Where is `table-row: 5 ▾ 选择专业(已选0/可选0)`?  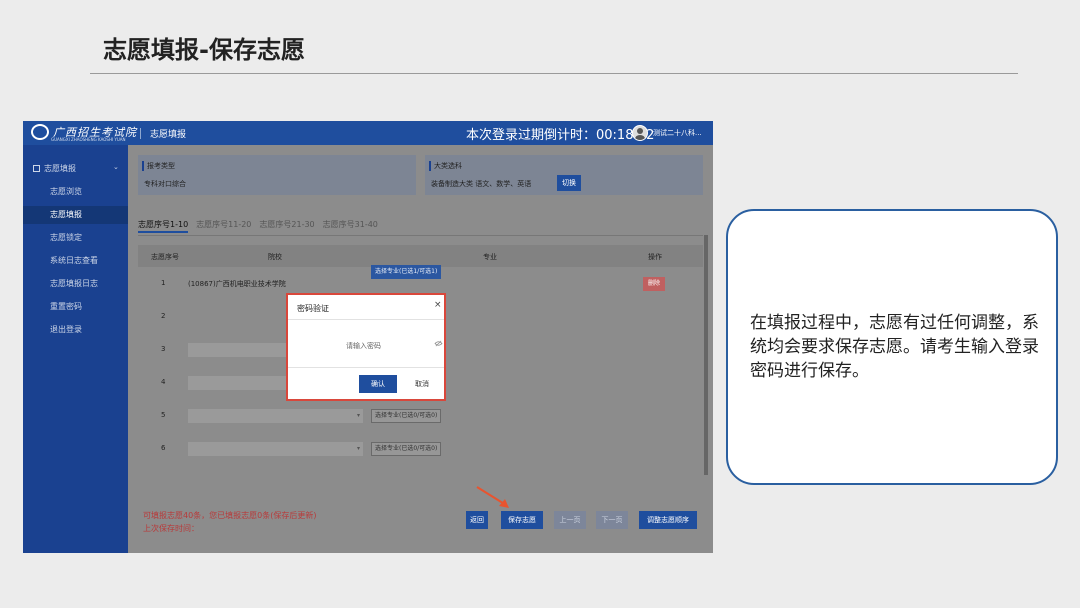 table-row: 5 ▾ 选择专业(已选0/可选0) is located at coordinates (420, 415).